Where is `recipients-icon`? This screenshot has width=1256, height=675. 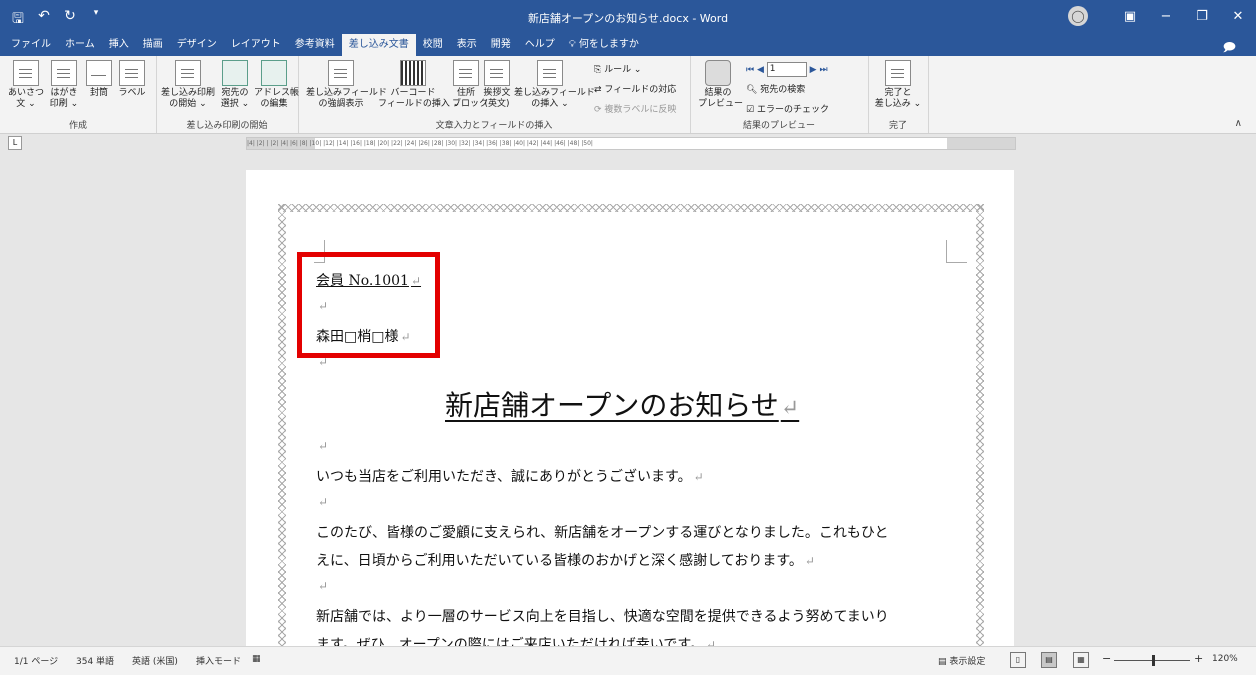
recipients-icon is located at coordinates (235, 73).